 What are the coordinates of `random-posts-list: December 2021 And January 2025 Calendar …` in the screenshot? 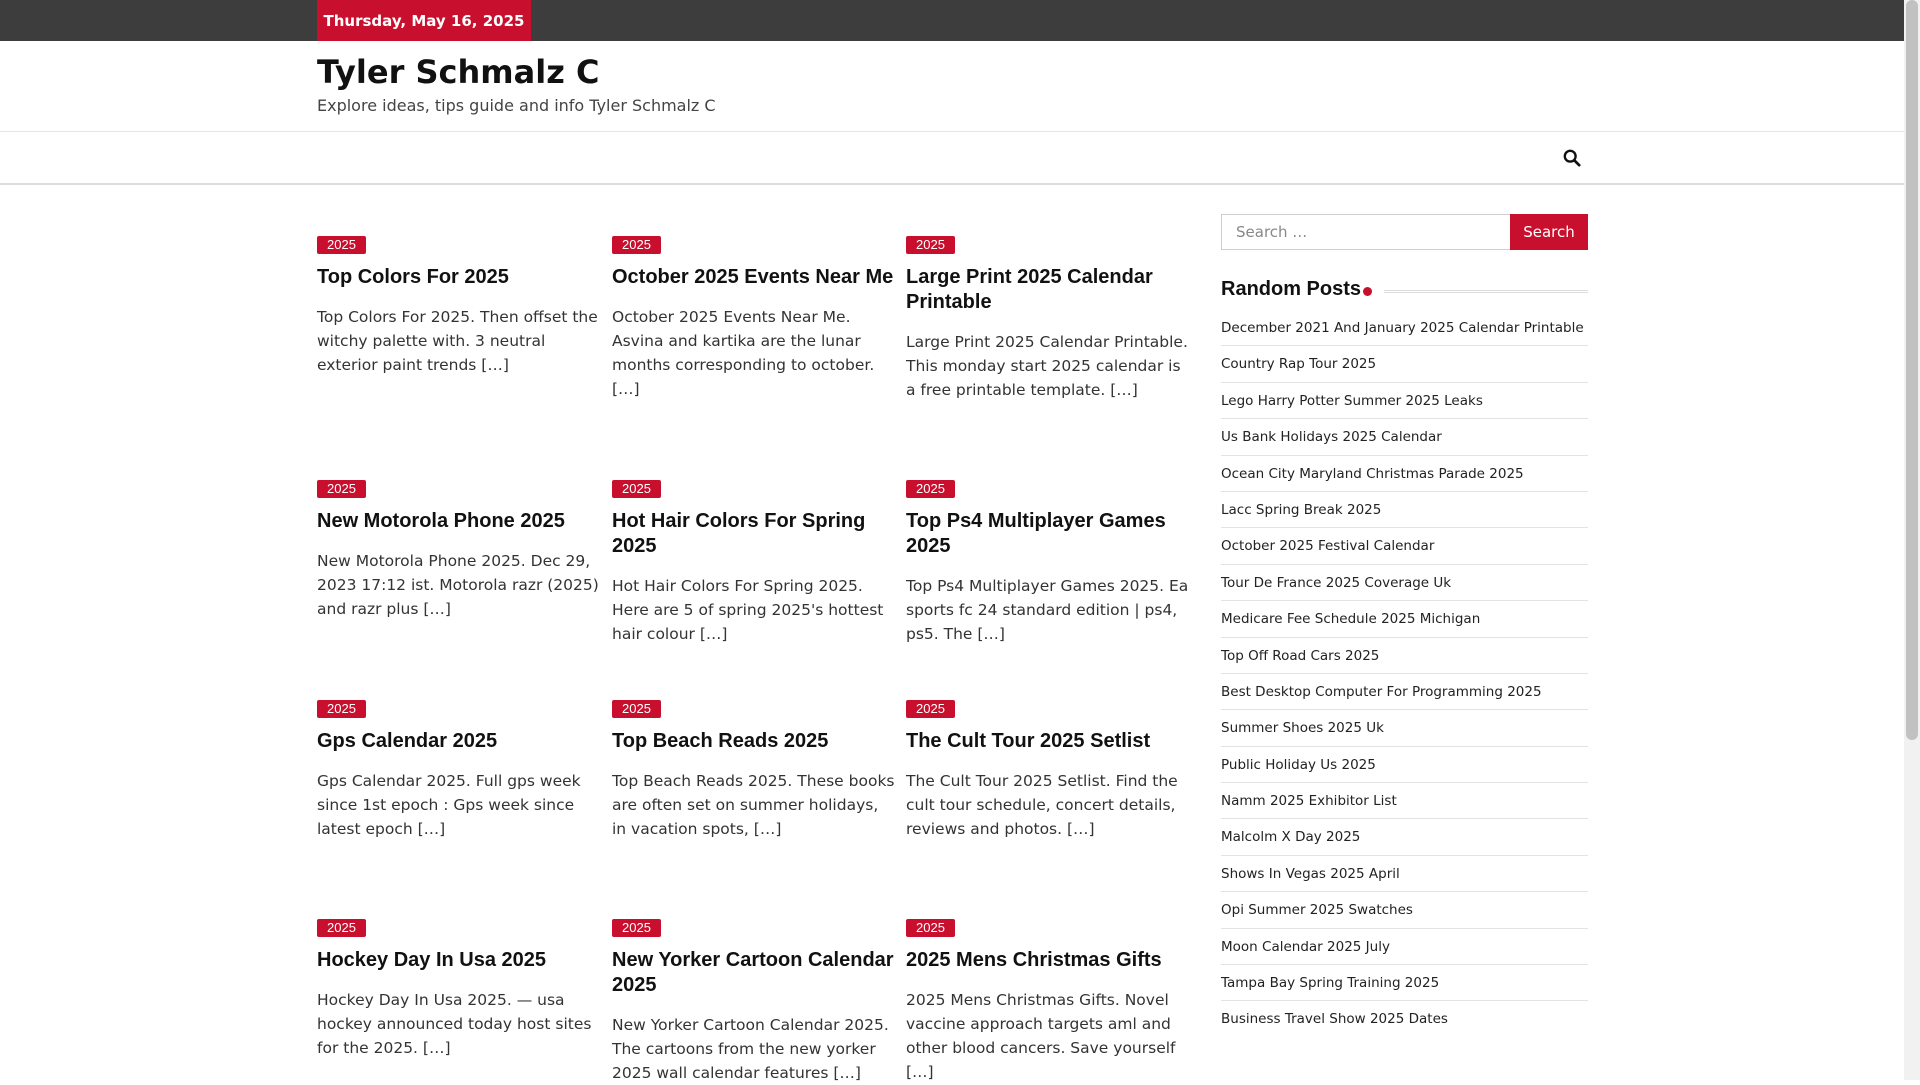 It's located at (1404, 674).